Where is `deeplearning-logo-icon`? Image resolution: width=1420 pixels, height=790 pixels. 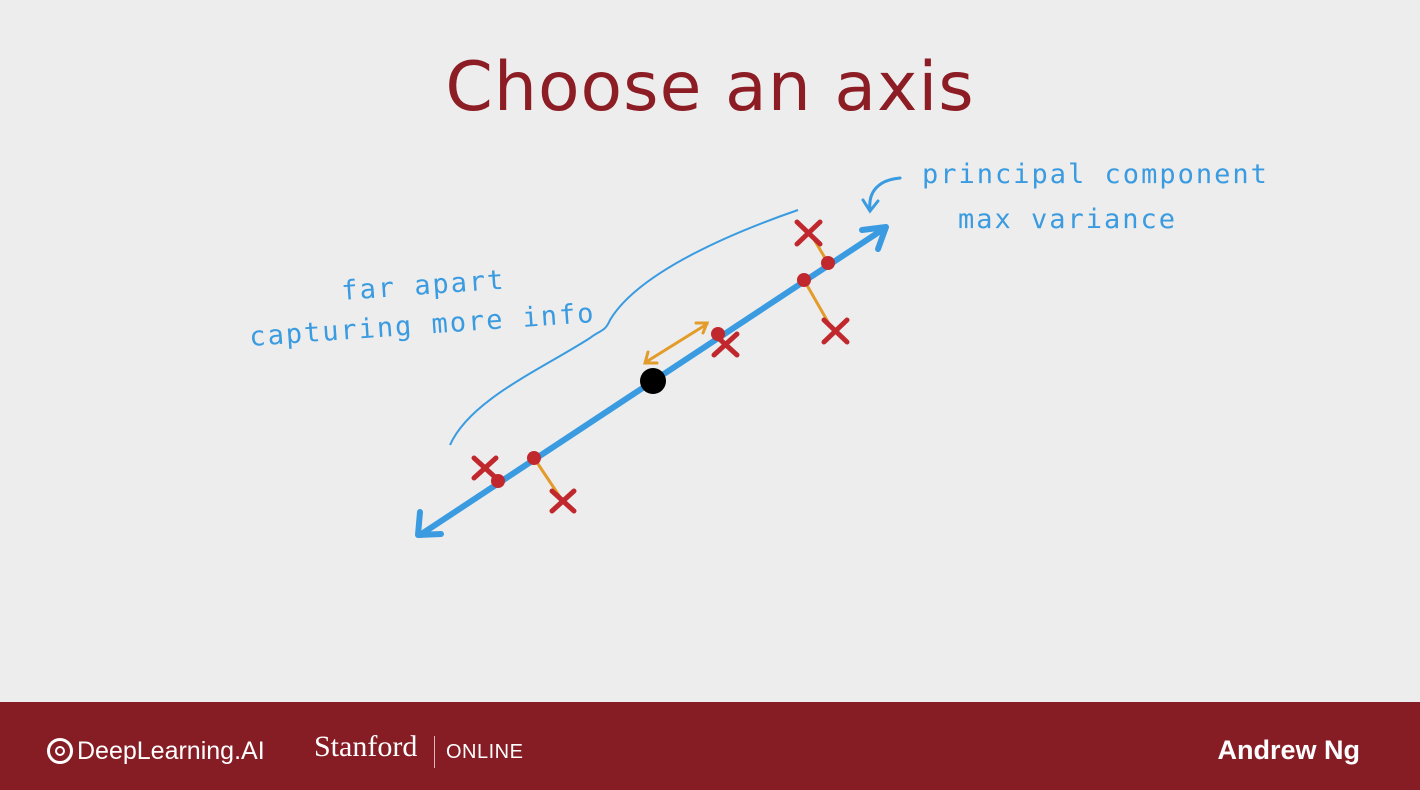
deeplearning-logo-icon is located at coordinates (60, 751).